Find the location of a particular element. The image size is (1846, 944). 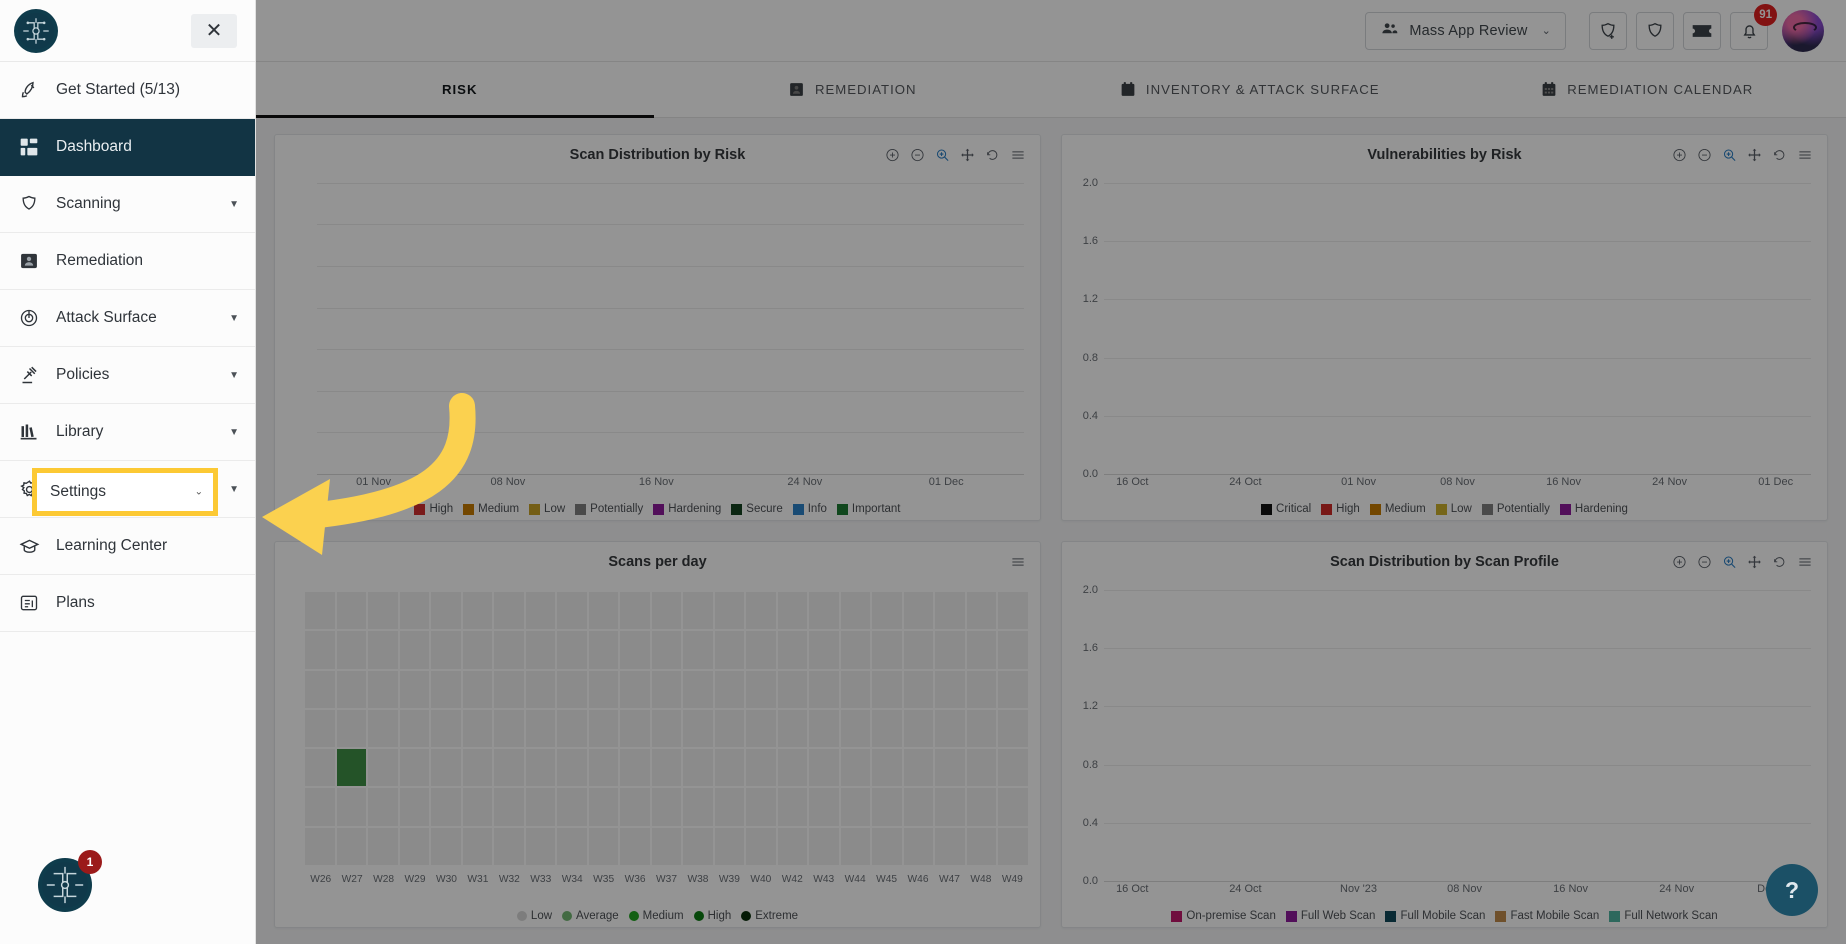

legend-item: Hardening is located at coordinates (687, 509).